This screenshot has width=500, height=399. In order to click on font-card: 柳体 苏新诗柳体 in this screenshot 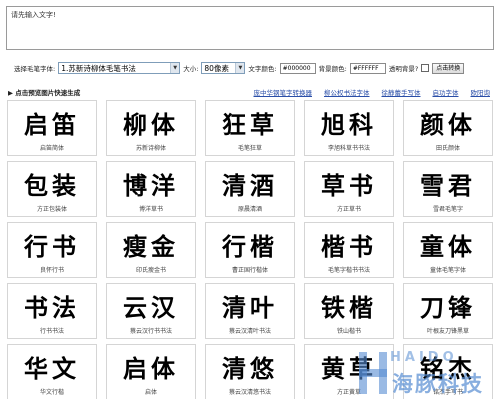, I will do `click(151, 128)`.